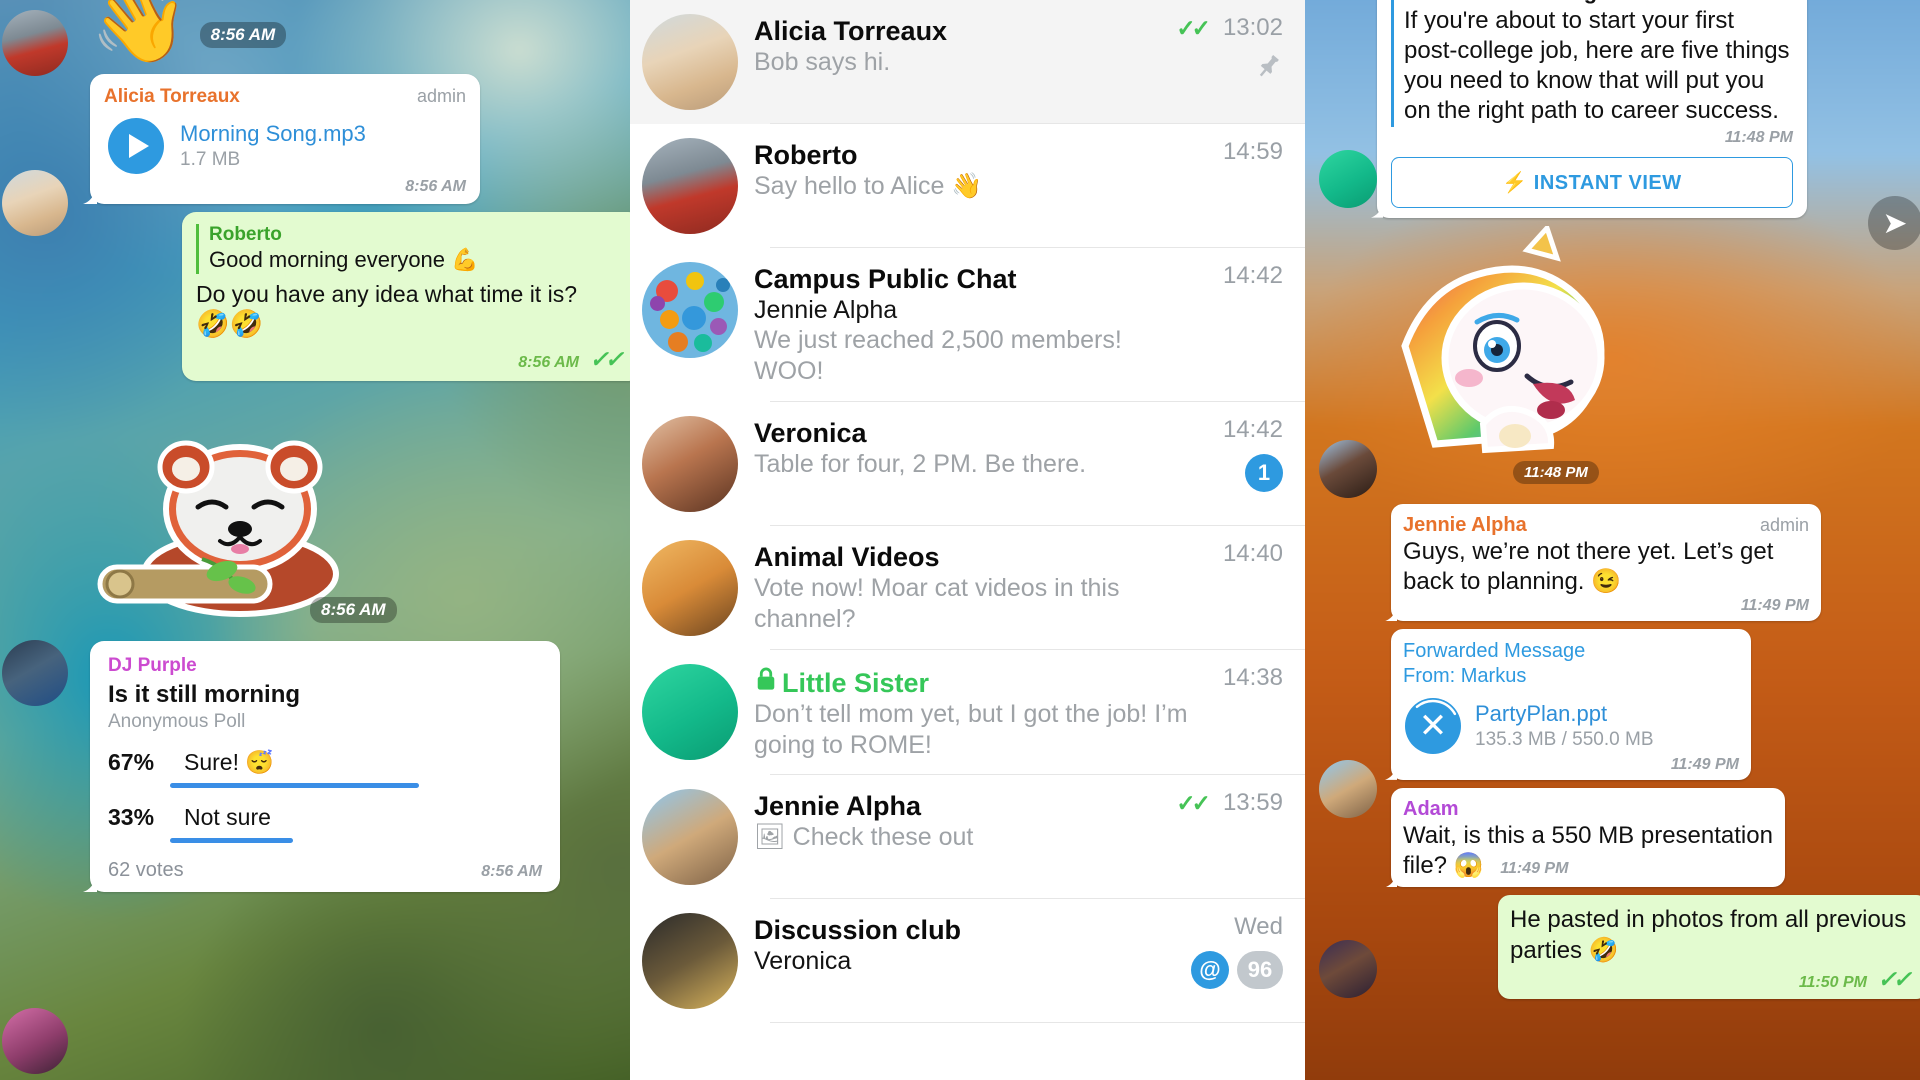 This screenshot has height=1080, width=1920. Describe the element at coordinates (1264, 472) in the screenshot. I see `unread-badge: 1` at that location.